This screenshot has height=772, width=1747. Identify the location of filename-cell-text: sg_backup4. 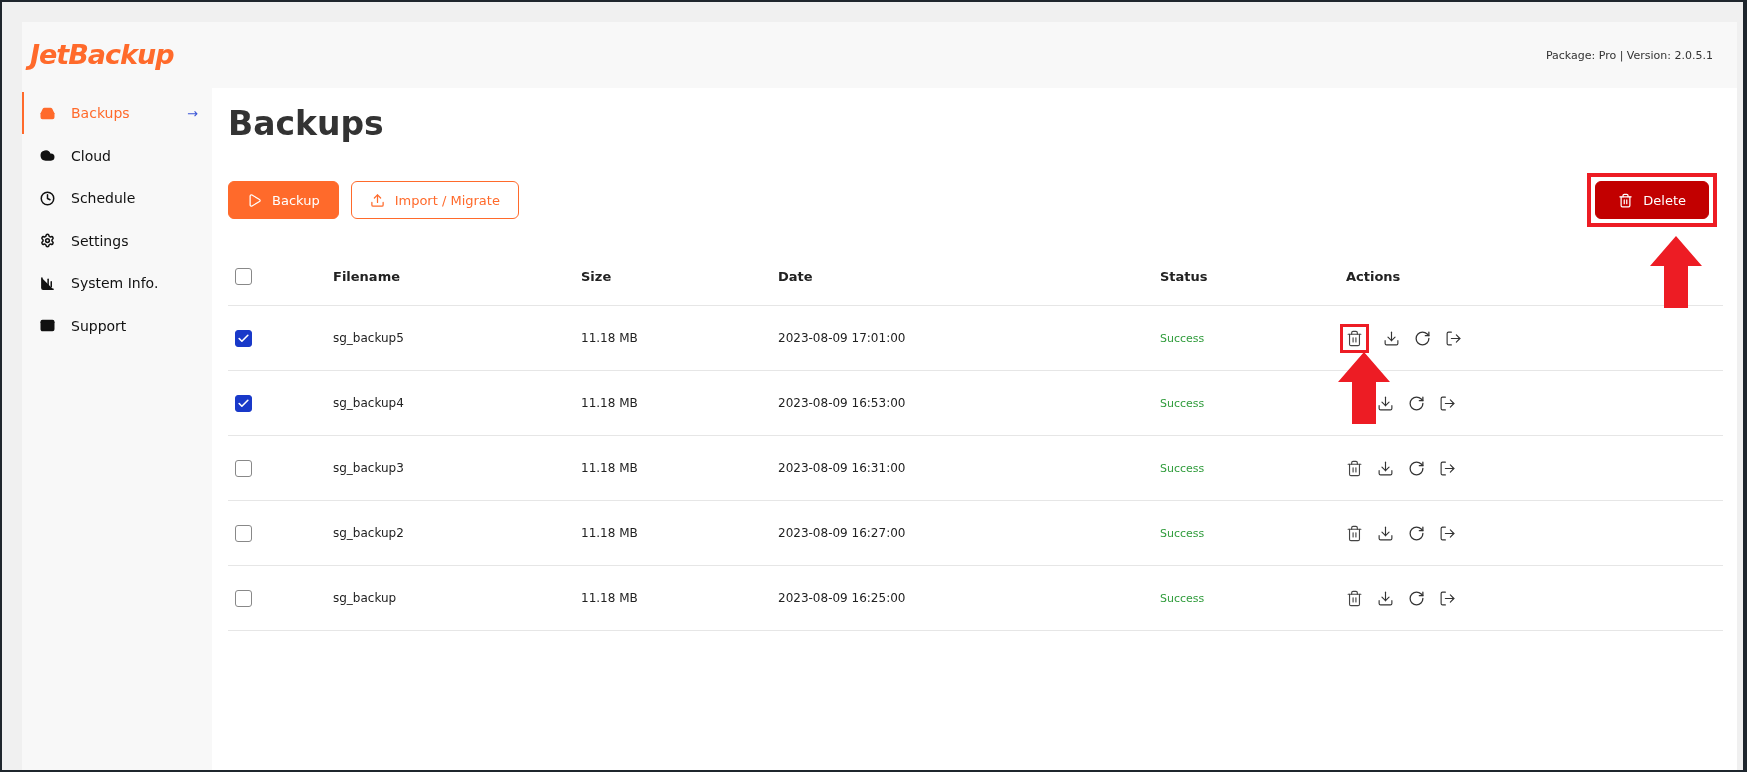
(369, 403).